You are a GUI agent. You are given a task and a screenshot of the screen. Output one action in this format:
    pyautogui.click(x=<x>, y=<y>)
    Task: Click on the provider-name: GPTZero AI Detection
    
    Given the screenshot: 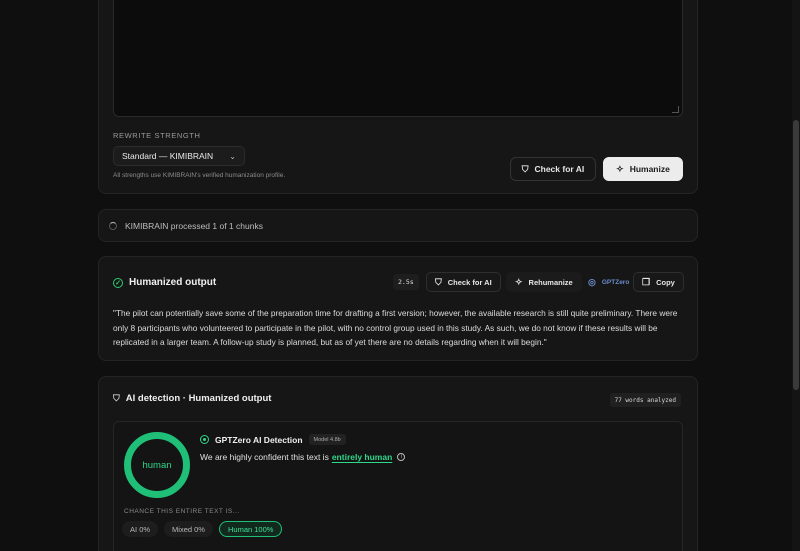 What is the action you would take?
    pyautogui.click(x=259, y=439)
    